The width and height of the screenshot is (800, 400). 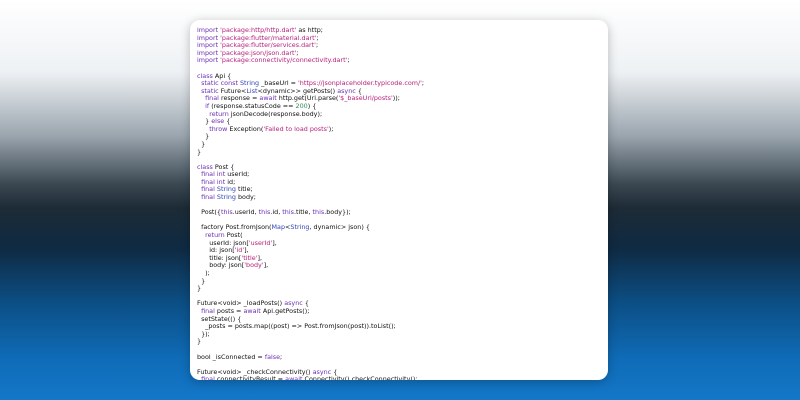 I want to click on code-line: );, so click(x=400, y=273).